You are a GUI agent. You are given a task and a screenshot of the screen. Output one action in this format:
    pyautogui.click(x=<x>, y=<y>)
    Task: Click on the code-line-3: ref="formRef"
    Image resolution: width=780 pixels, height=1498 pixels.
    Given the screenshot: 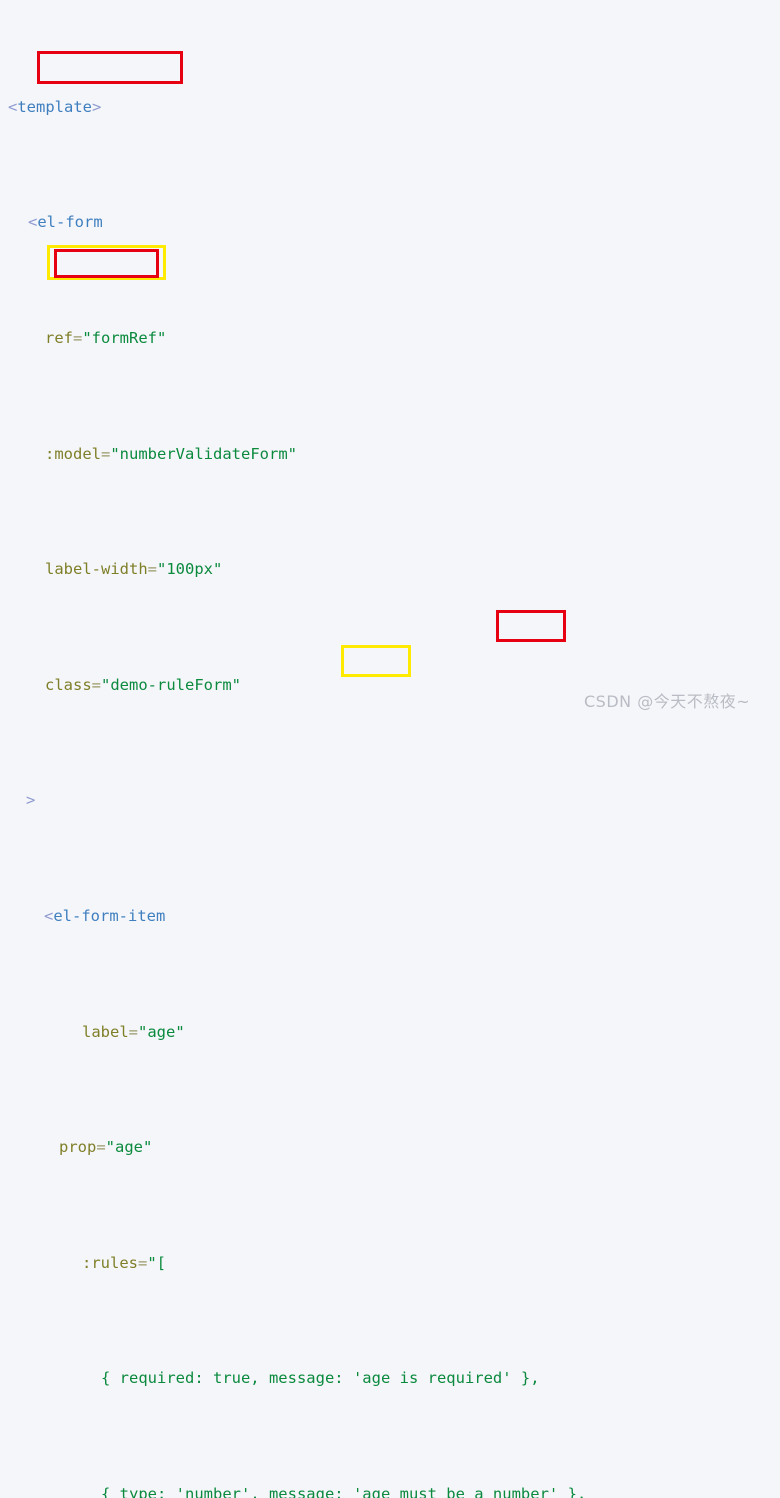 What is the action you would take?
    pyautogui.click(x=106, y=337)
    